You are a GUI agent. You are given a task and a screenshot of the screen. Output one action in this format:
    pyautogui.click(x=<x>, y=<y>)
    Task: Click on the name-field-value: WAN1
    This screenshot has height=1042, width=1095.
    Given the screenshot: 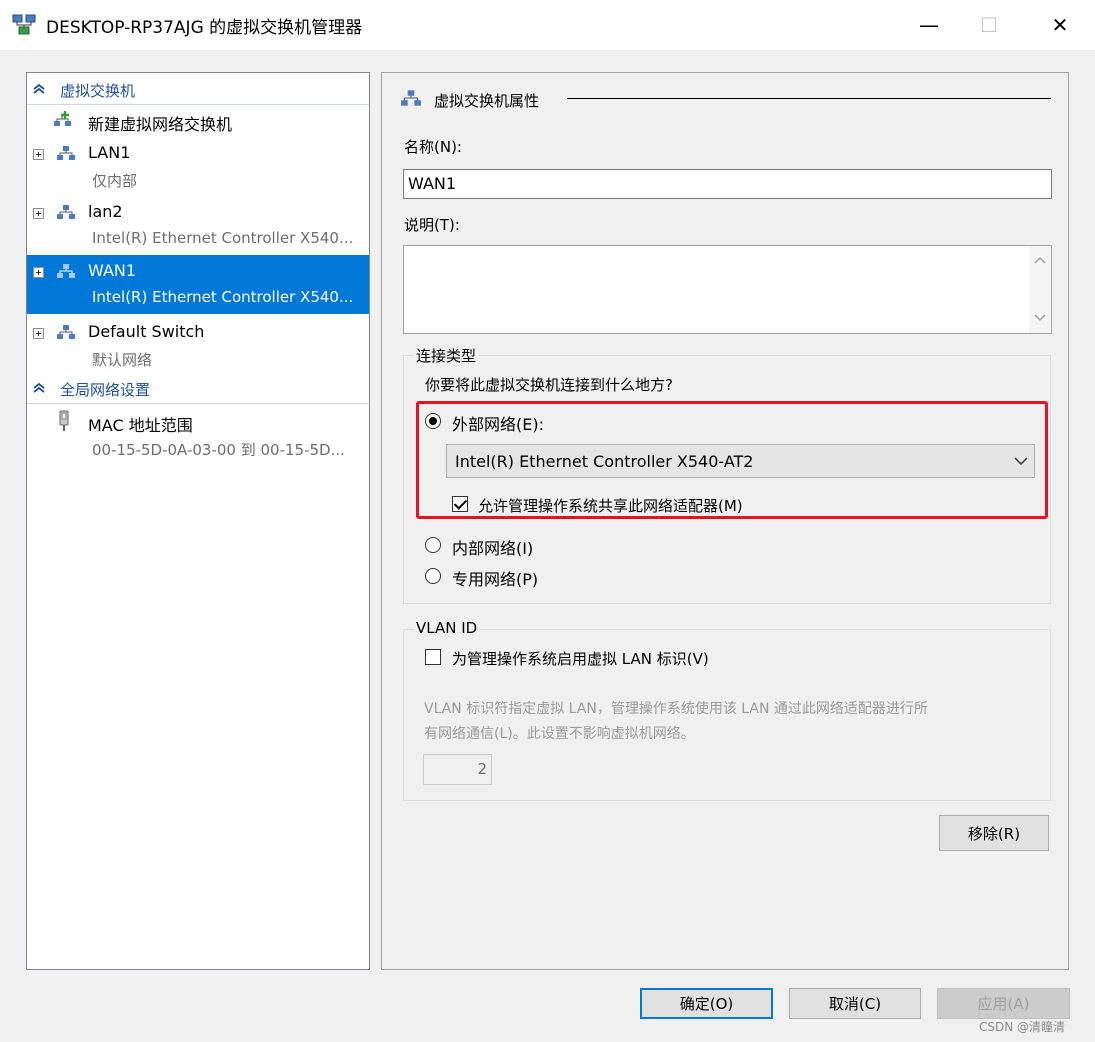 What is the action you would take?
    pyautogui.click(x=432, y=183)
    